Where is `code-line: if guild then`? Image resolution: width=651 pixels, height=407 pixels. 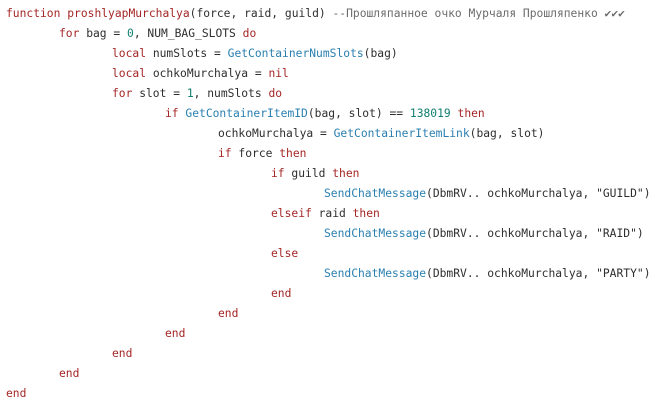
code-line: if guild then is located at coordinates (328, 174).